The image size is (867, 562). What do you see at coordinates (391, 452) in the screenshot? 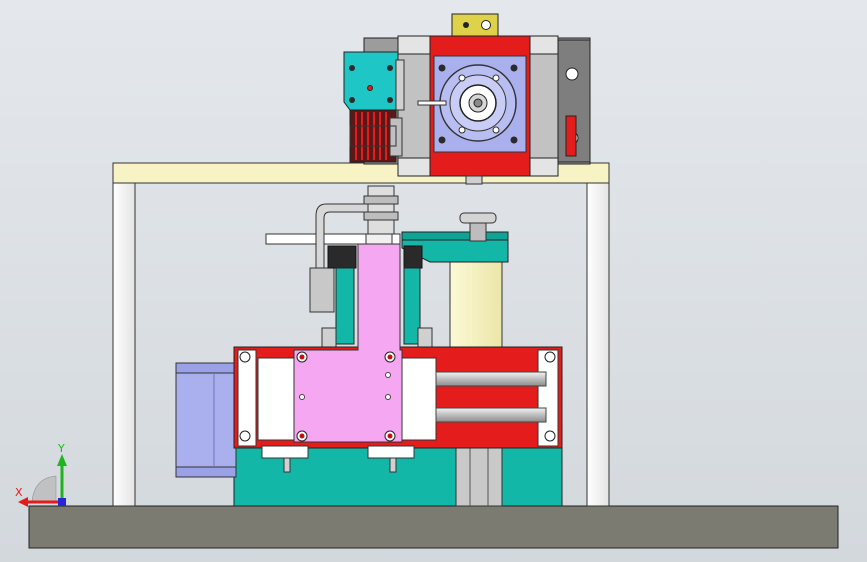
I see `bottom-clamp-right` at bounding box center [391, 452].